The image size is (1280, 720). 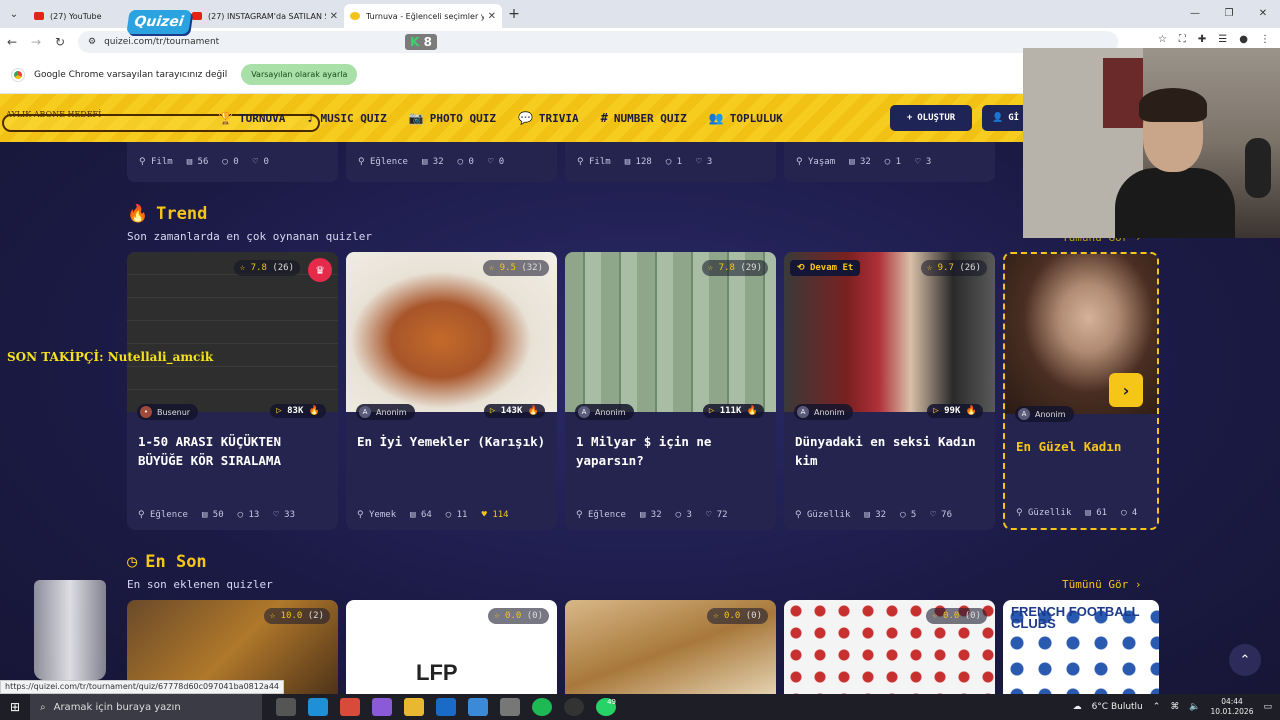 I want to click on nav-music-quiz: ♪ MUSIC QUIZ, so click(x=346, y=118).